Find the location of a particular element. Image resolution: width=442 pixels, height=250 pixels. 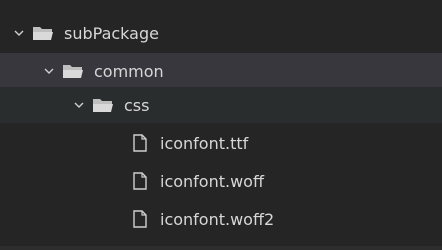

tree-item-label: subPackage is located at coordinates (111, 33).